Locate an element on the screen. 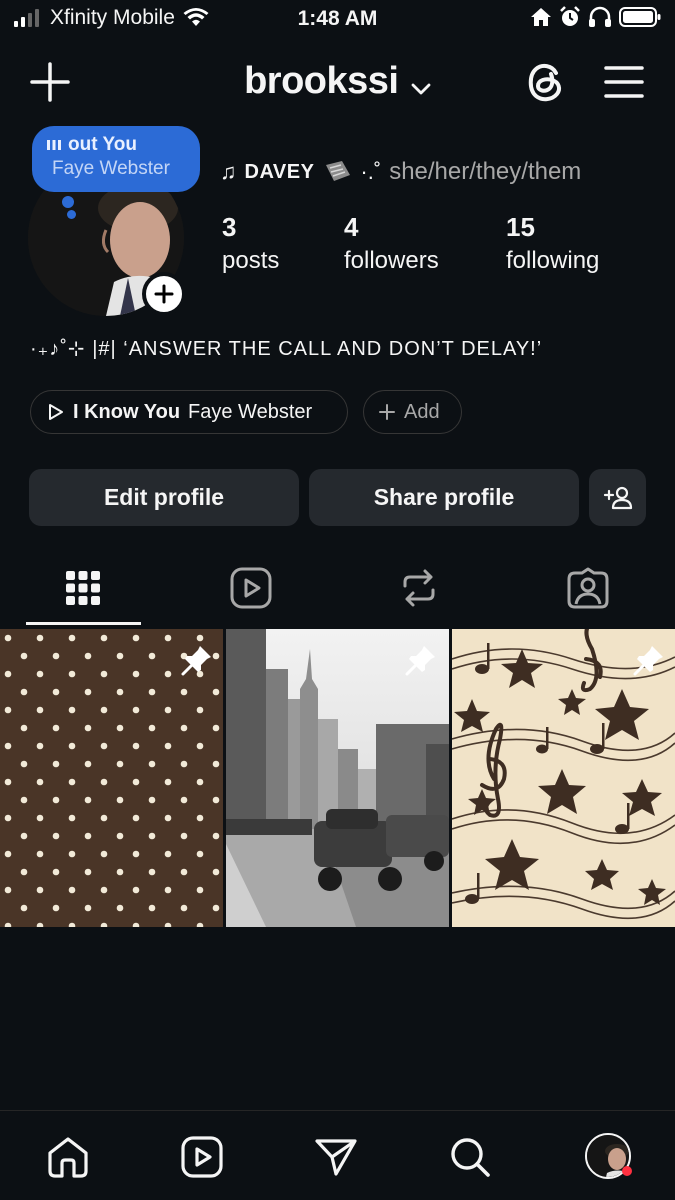 The width and height of the screenshot is (675, 1200). music-stars-post is located at coordinates (563, 778).